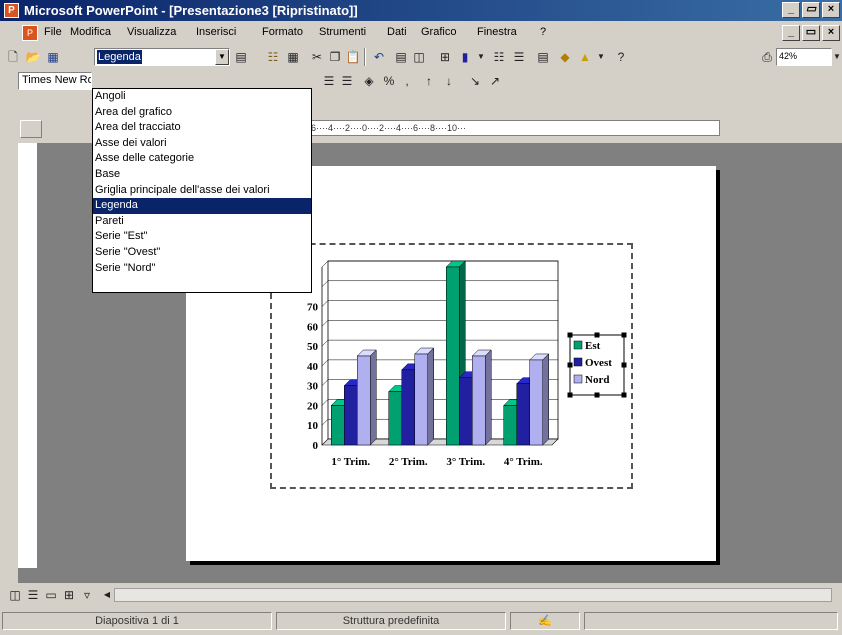 Image resolution: width=842 pixels, height=635 pixels. Describe the element at coordinates (811, 10) in the screenshot. I see `restore-button: ▭` at that location.